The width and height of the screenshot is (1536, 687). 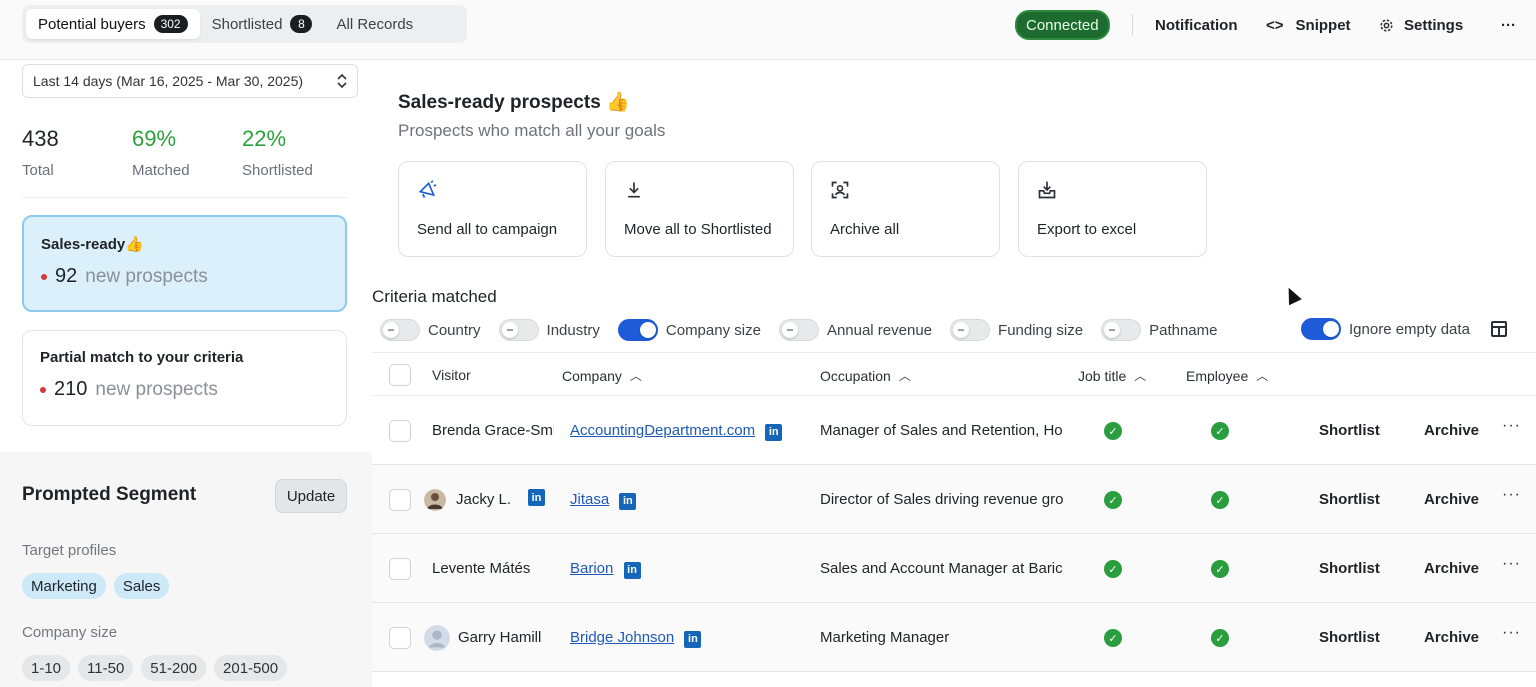 I want to click on more-icon: ···, so click(x=1508, y=25).